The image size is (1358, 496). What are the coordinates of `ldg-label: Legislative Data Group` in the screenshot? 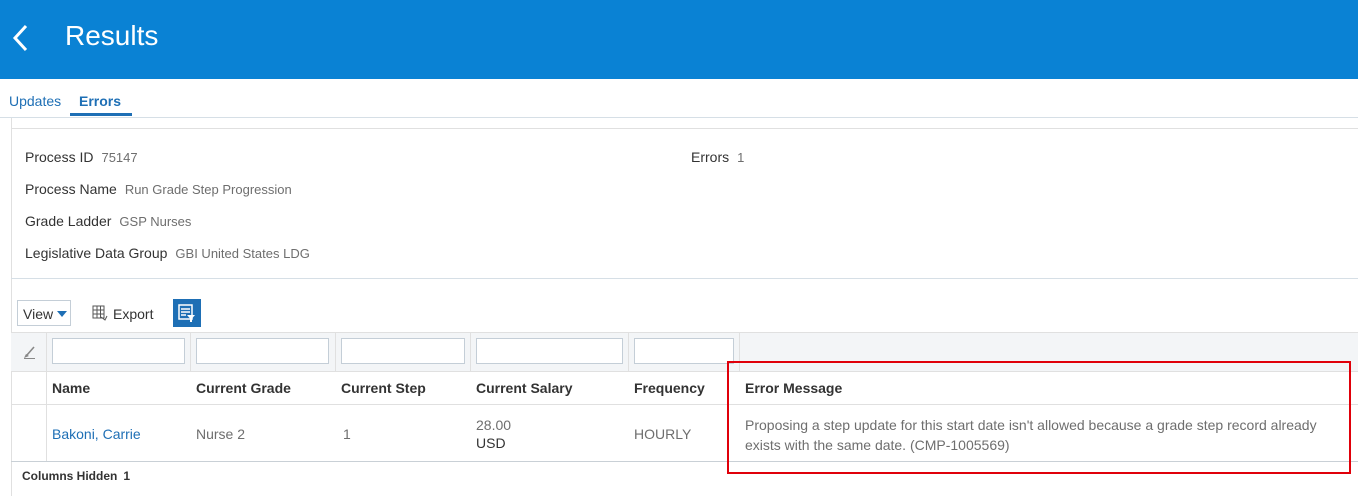 It's located at (96, 253).